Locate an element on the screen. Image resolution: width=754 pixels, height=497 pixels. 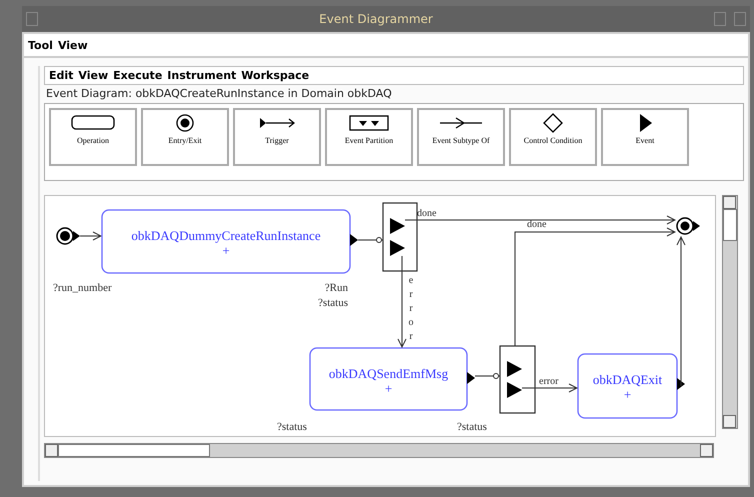
menu-item: Workspace is located at coordinates (275, 75).